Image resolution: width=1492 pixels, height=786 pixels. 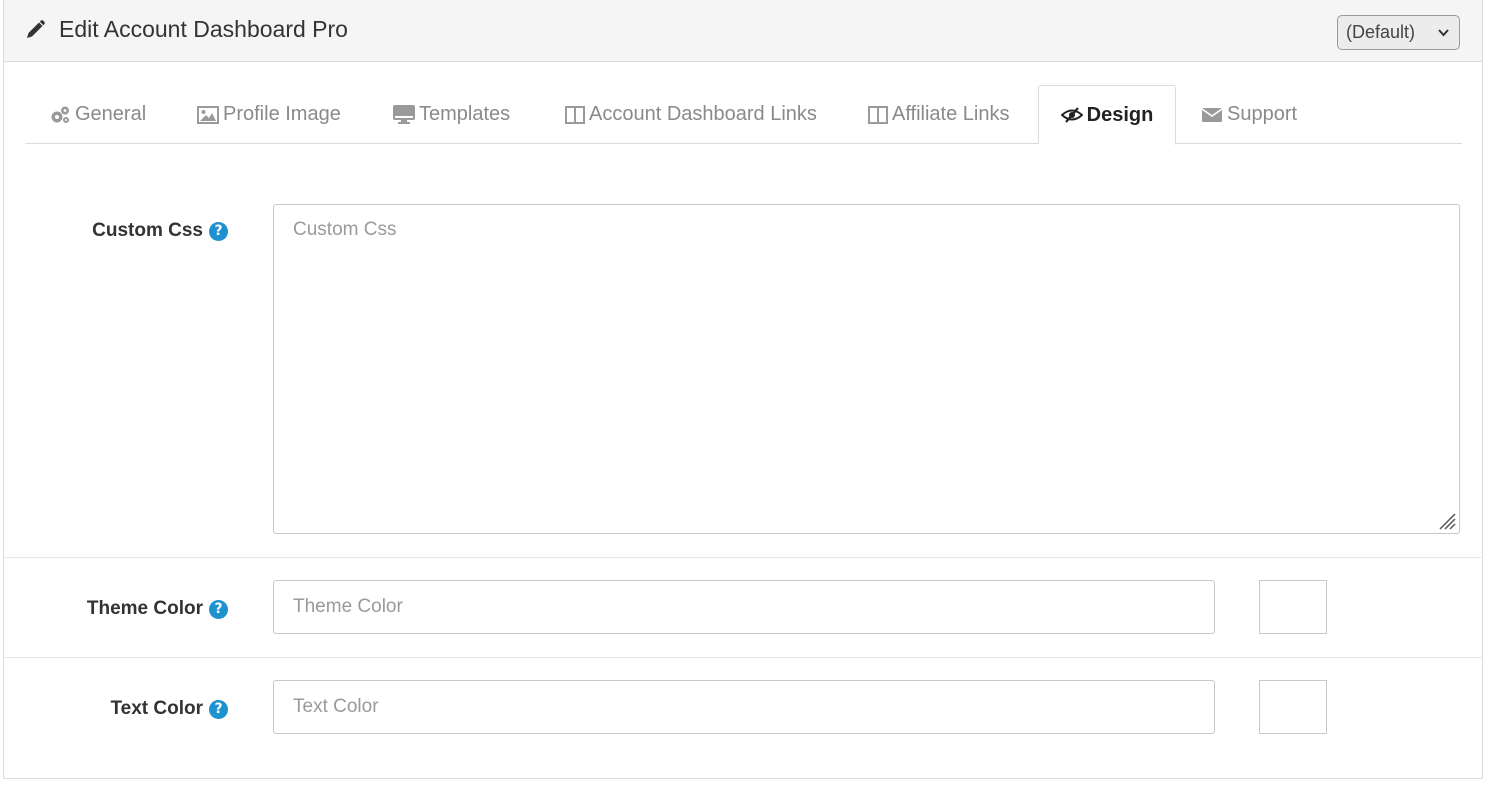 What do you see at coordinates (1446, 520) in the screenshot?
I see `resize-grip-icon` at bounding box center [1446, 520].